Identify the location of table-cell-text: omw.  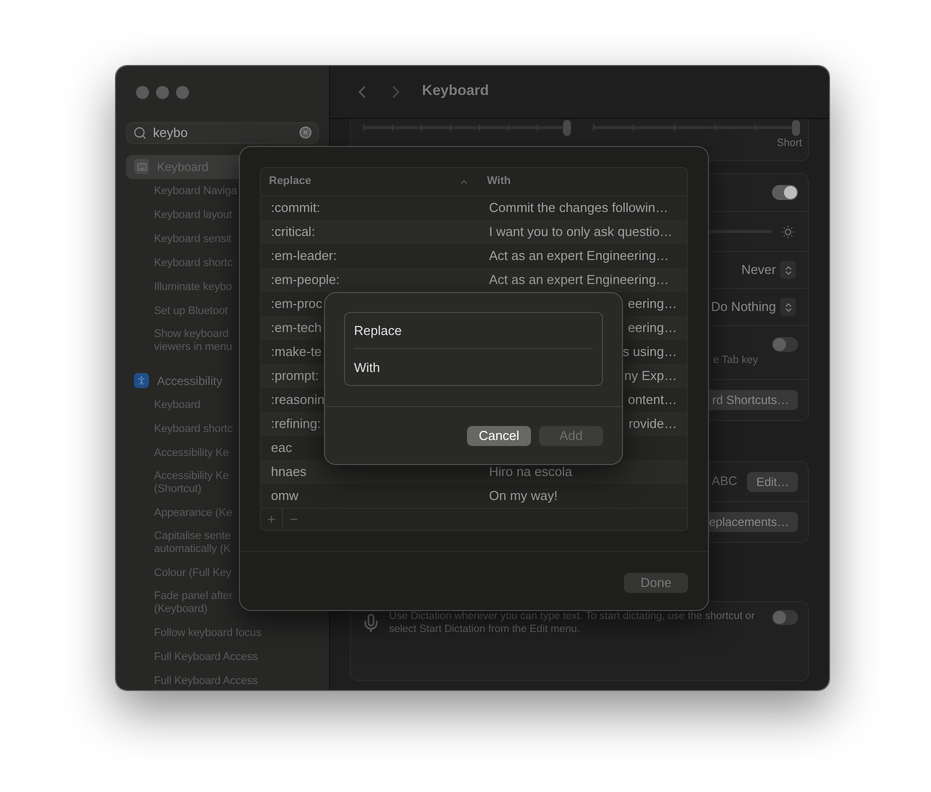
(284, 496).